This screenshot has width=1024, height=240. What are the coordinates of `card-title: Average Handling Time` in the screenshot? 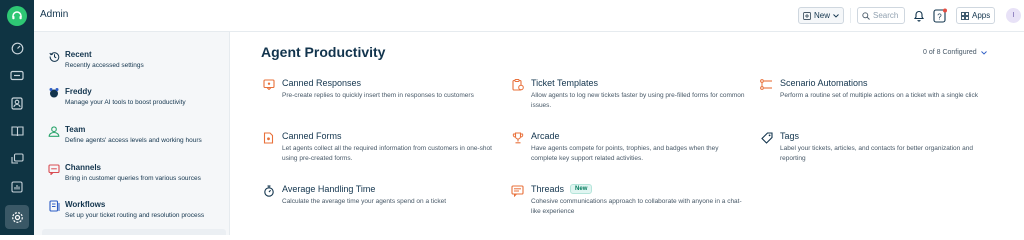 It's located at (328, 189).